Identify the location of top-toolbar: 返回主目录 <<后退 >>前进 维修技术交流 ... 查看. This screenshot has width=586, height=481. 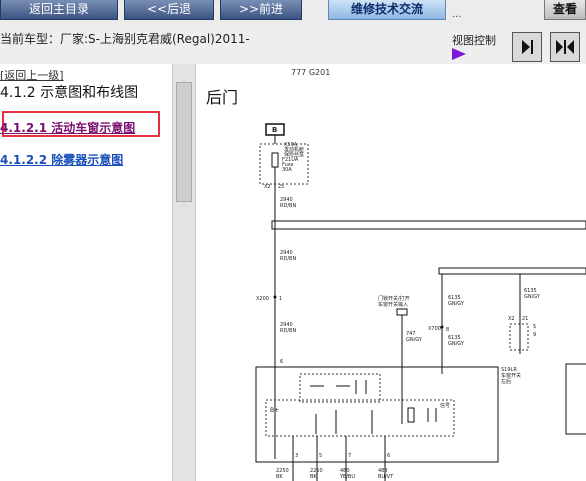
(293, 12).